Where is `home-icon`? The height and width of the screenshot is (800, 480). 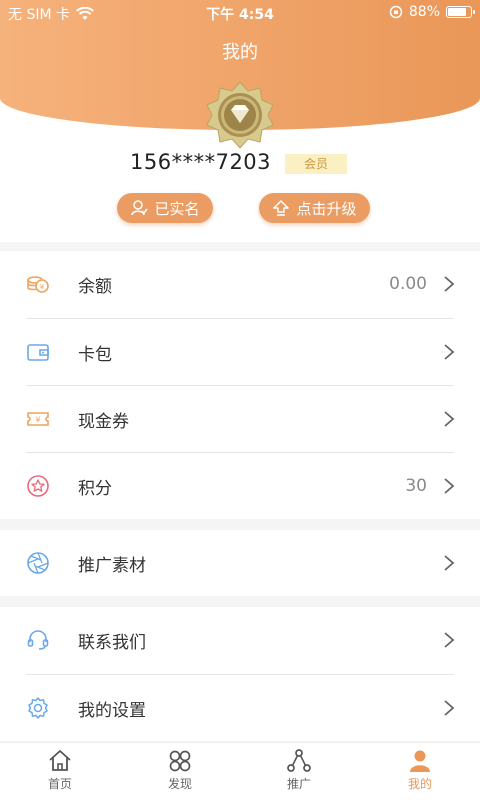 home-icon is located at coordinates (60, 760).